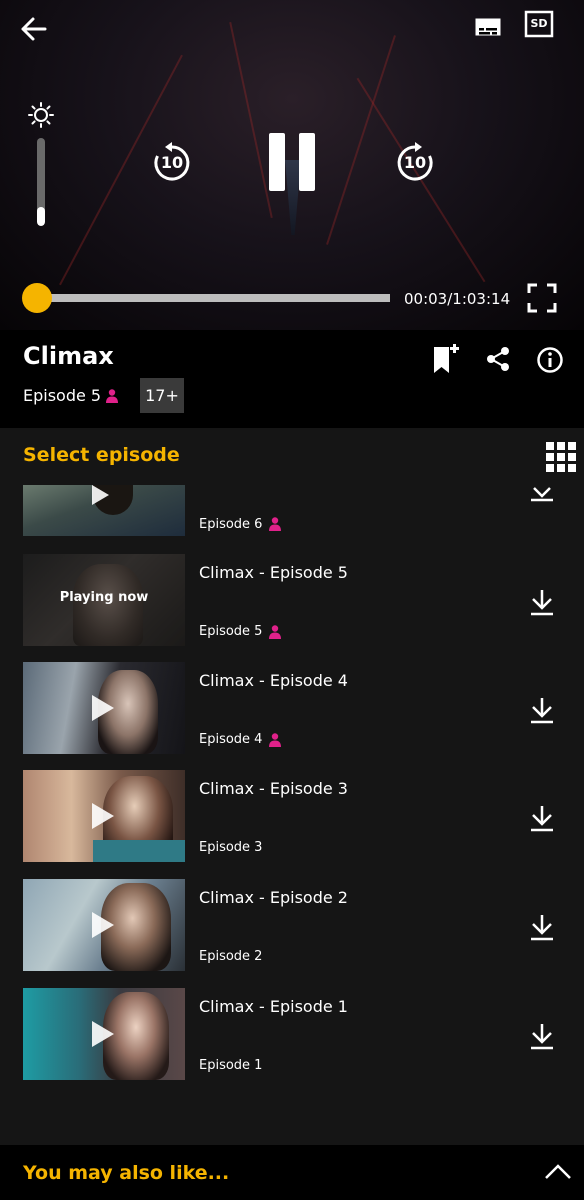 The image size is (584, 1200). I want to click on pause-icon, so click(292, 162).